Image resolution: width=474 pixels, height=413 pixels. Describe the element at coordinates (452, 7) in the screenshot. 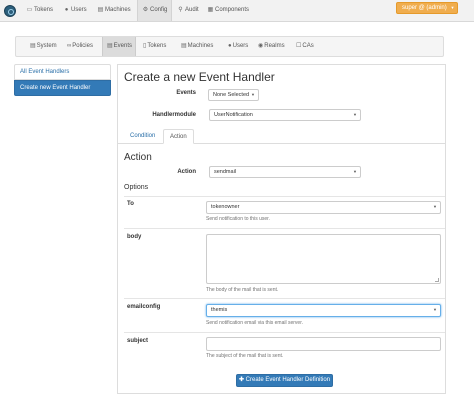

I see `chevron-down-icon: ▼` at that location.